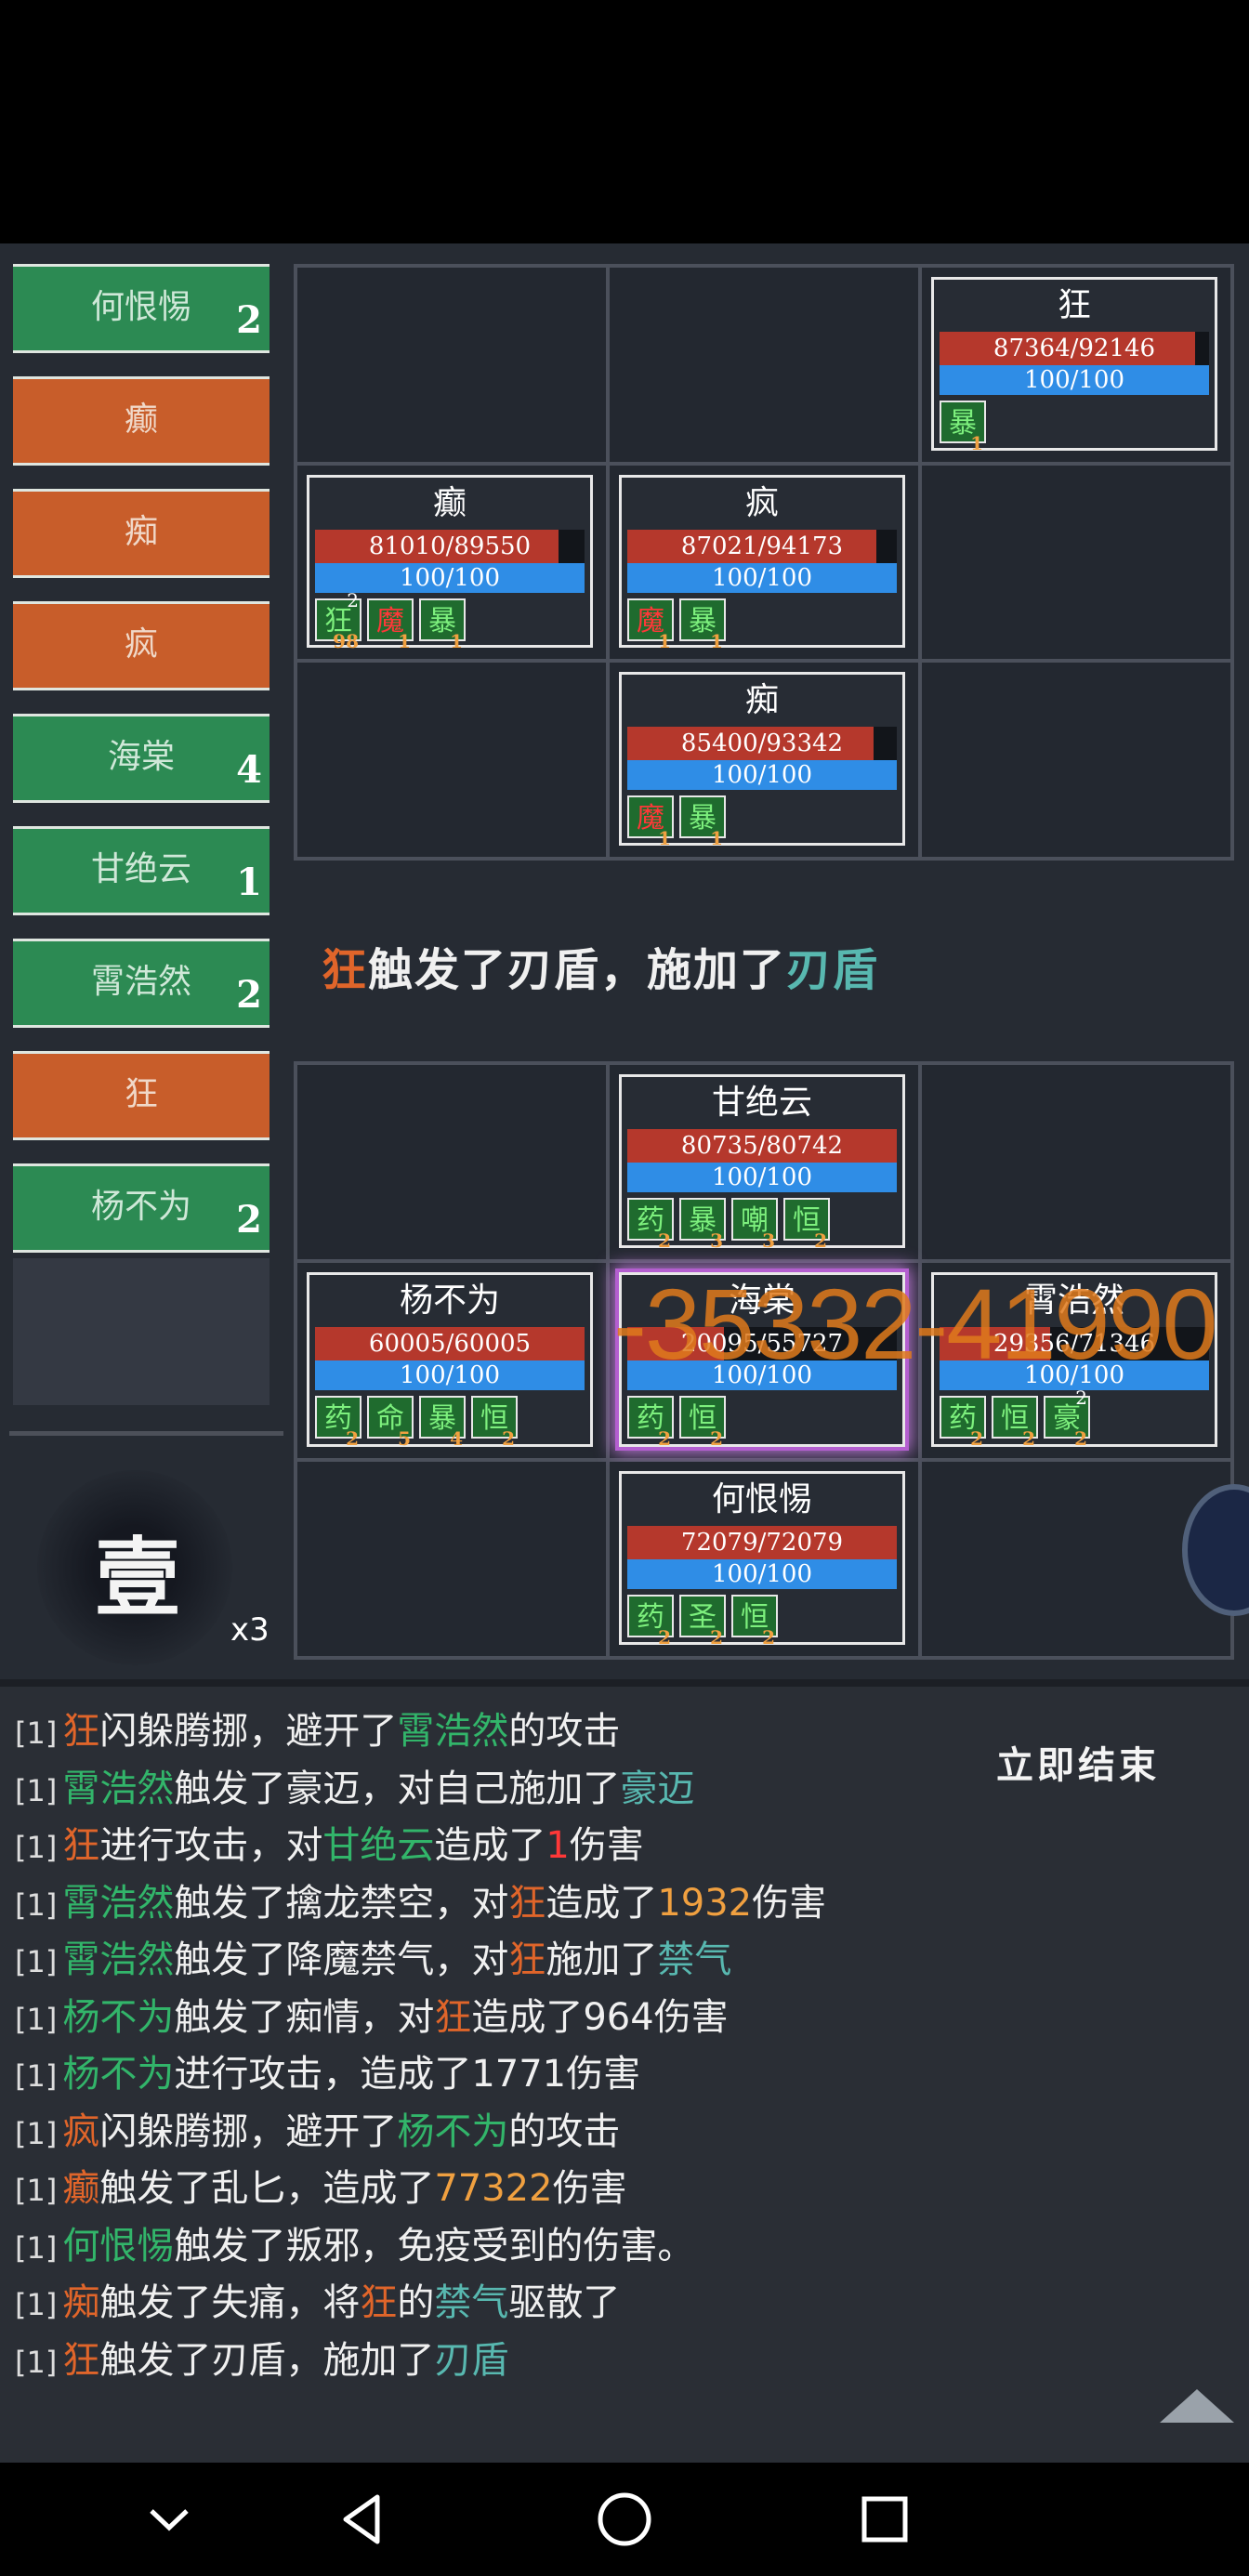 The height and width of the screenshot is (2576, 1249). What do you see at coordinates (134, 1567) in the screenshot?
I see `round-badge: 壹` at bounding box center [134, 1567].